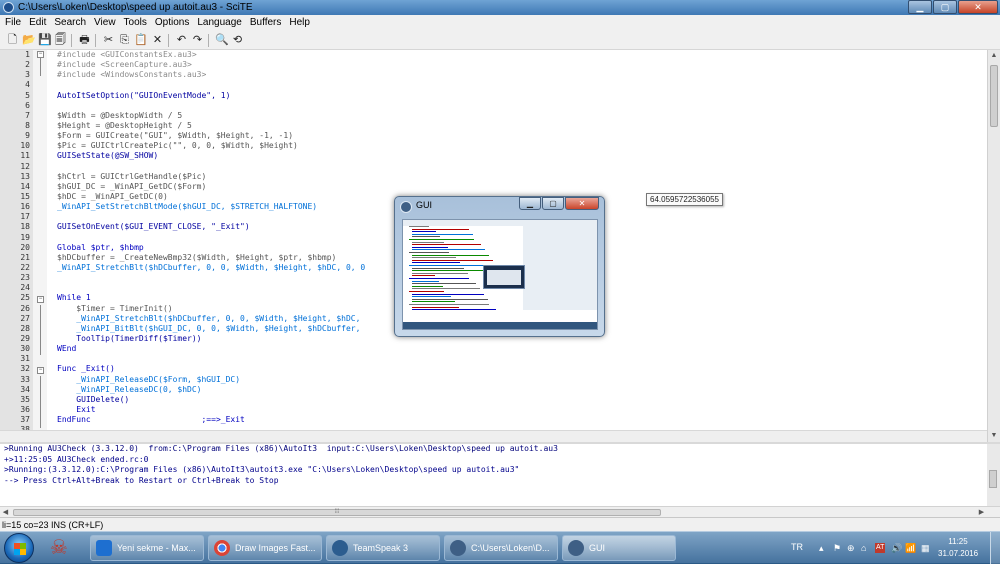 The width and height of the screenshot is (1000, 564). Describe the element at coordinates (493, 380) in the screenshot. I see `code-line: 33 _WinAPI_ReleaseDC($Form, $hGUI_DC)` at that location.